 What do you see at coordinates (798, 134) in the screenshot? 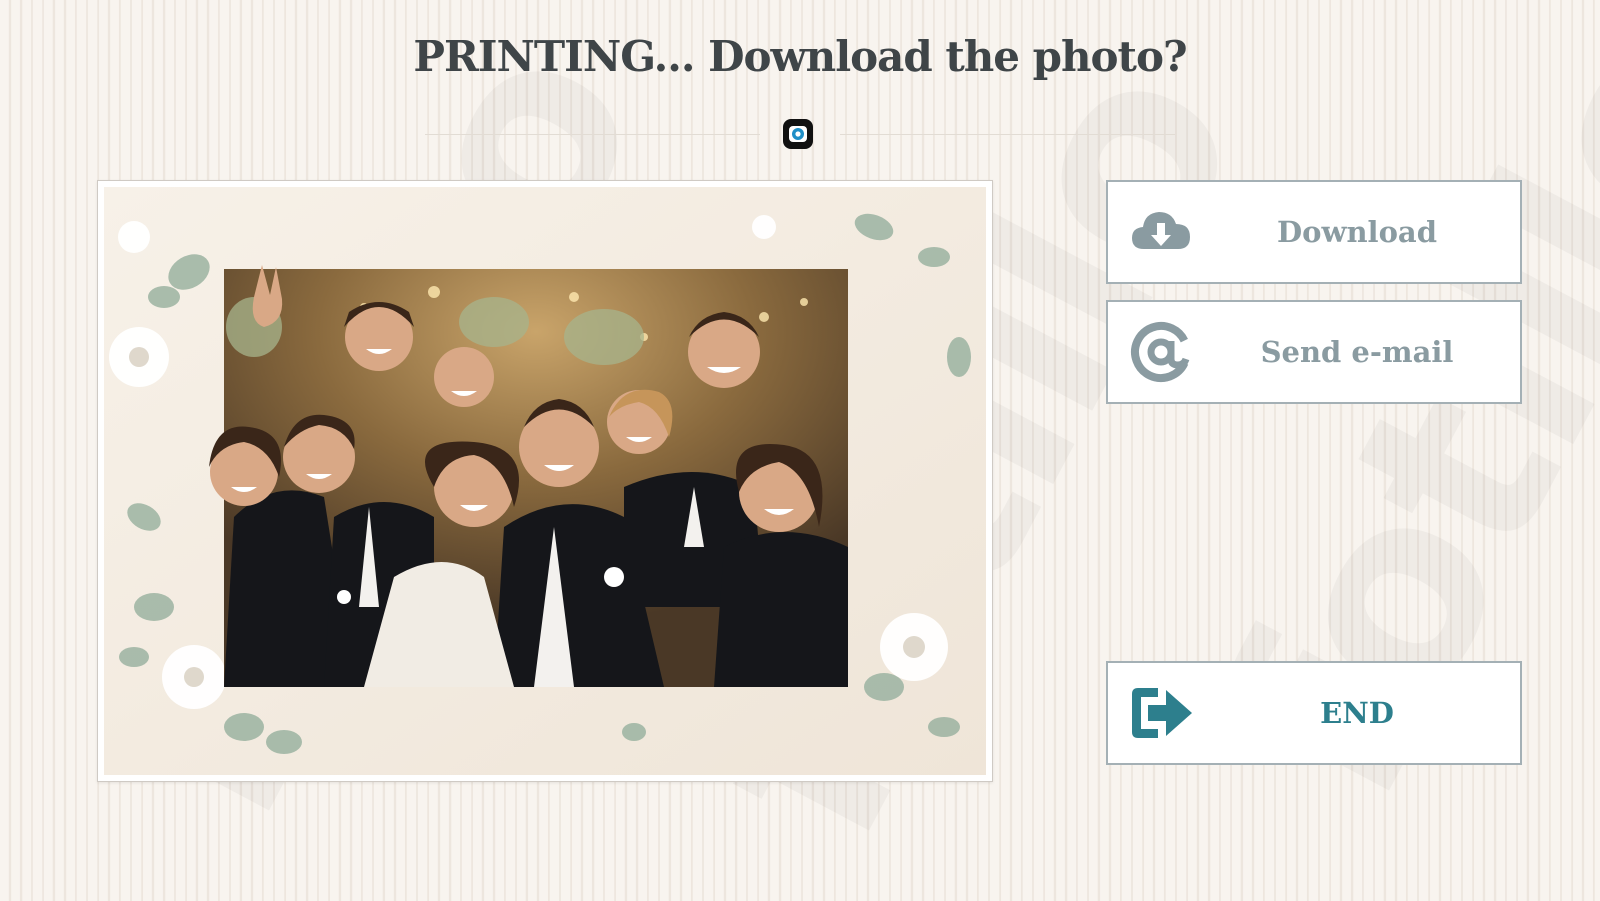
I see `camera-logo-icon` at bounding box center [798, 134].